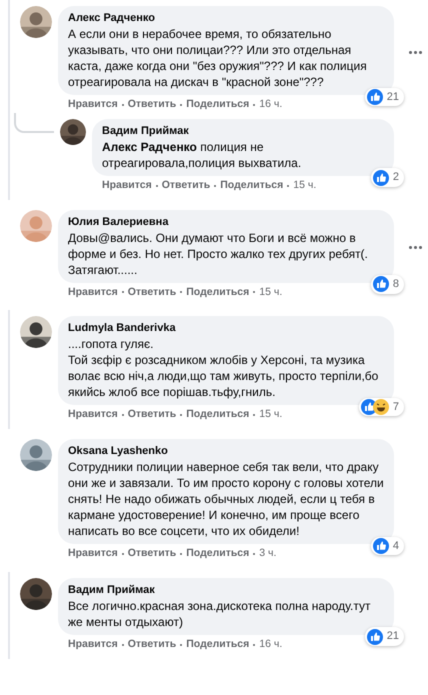 Image resolution: width=428 pixels, height=695 pixels. What do you see at coordinates (387, 545) in the screenshot?
I see `reaction-count: 4` at bounding box center [387, 545].